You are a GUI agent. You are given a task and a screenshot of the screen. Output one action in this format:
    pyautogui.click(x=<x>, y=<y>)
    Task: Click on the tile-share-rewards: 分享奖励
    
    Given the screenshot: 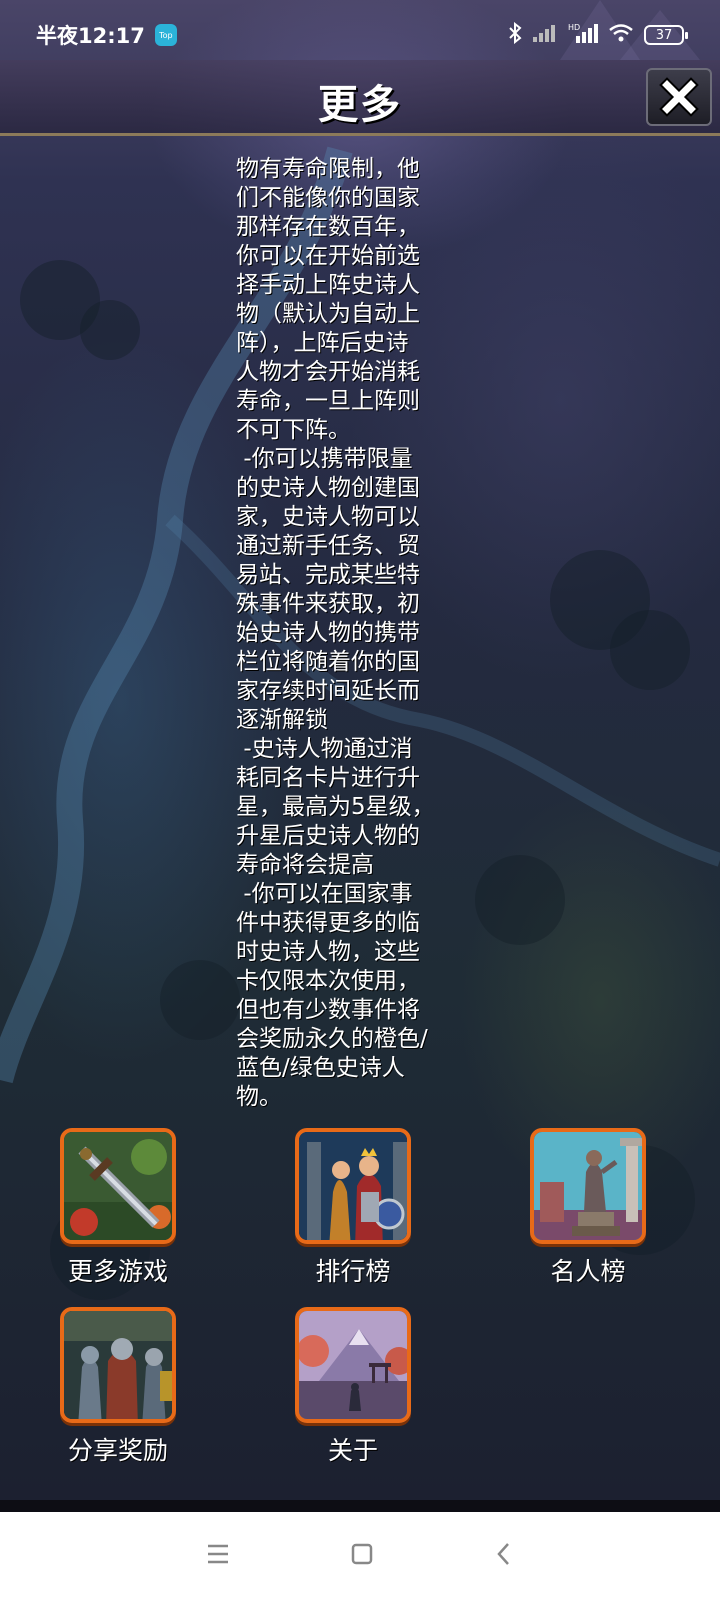 What is the action you would take?
    pyautogui.click(x=118, y=1387)
    